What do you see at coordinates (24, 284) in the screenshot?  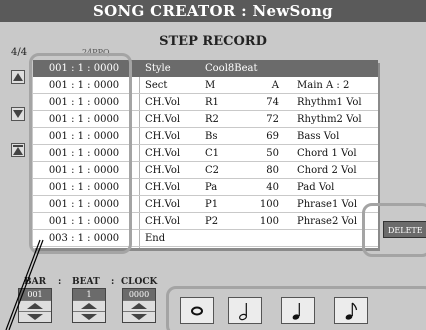 I see `callout-pointer` at bounding box center [24, 284].